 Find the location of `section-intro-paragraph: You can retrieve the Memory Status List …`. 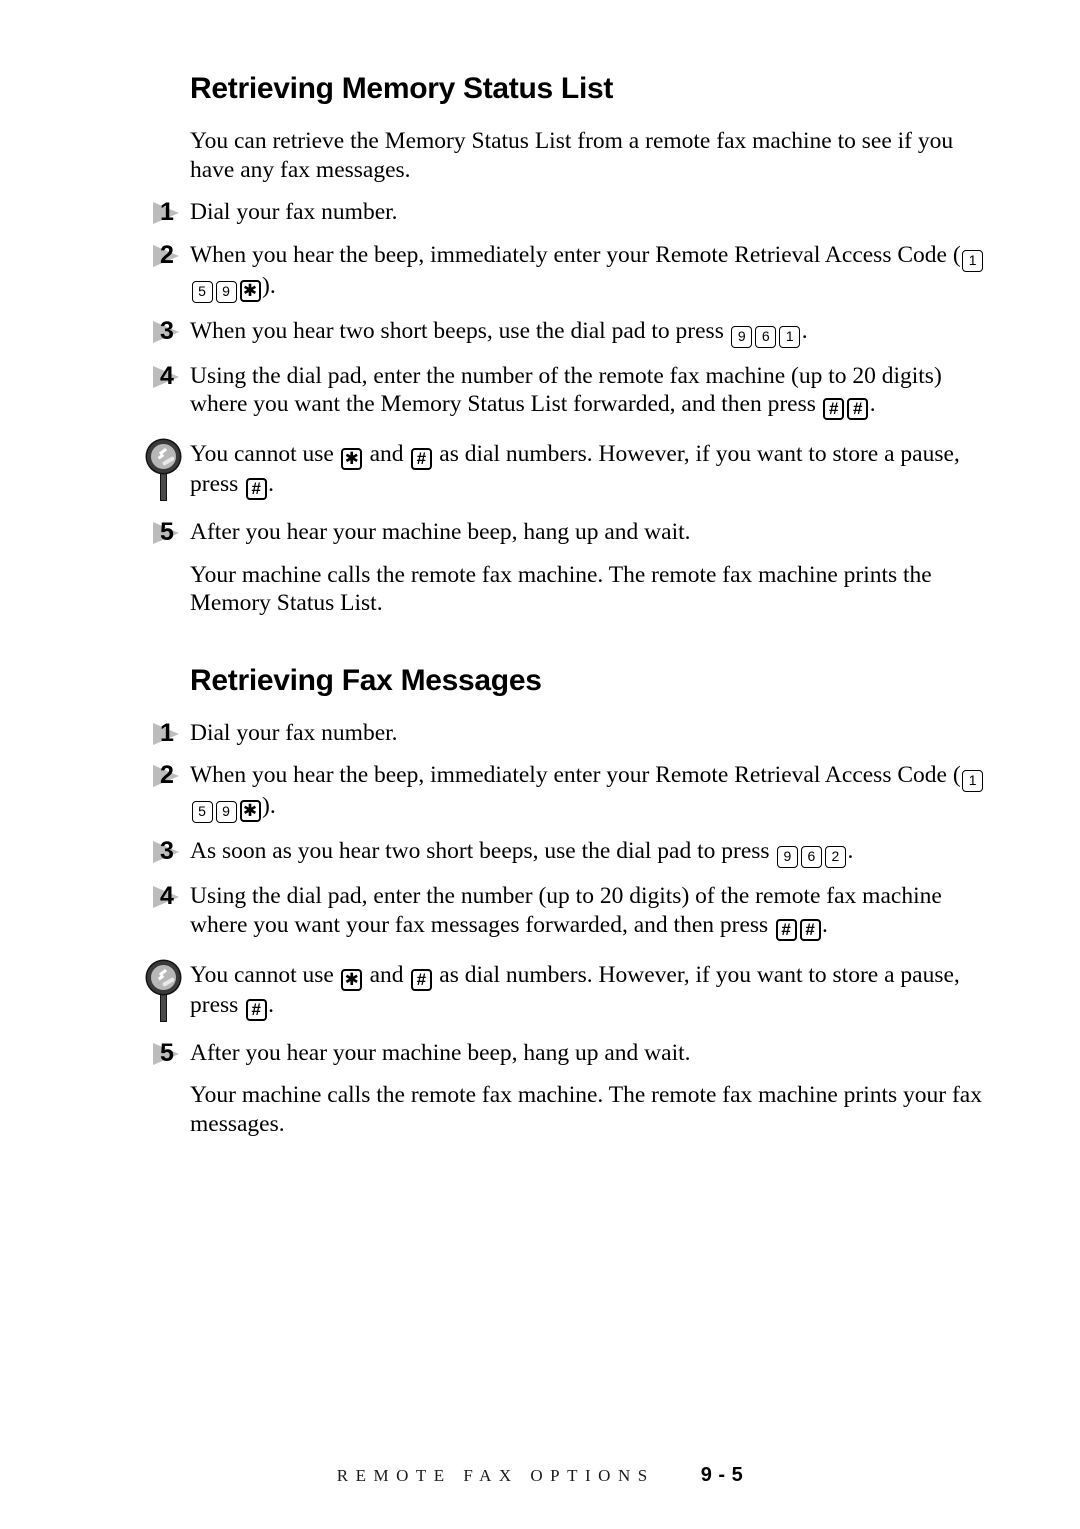

section-intro-paragraph: You can retrieve the Memory Status List … is located at coordinates (572, 155).